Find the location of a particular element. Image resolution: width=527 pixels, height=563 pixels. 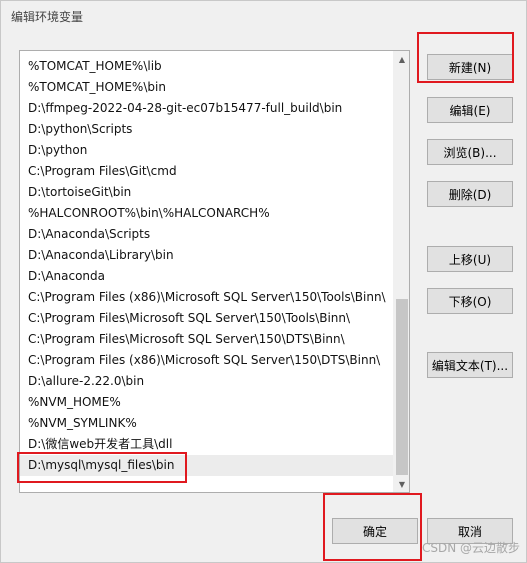

path-list-item: %NVM_HOME% is located at coordinates (207, 402).